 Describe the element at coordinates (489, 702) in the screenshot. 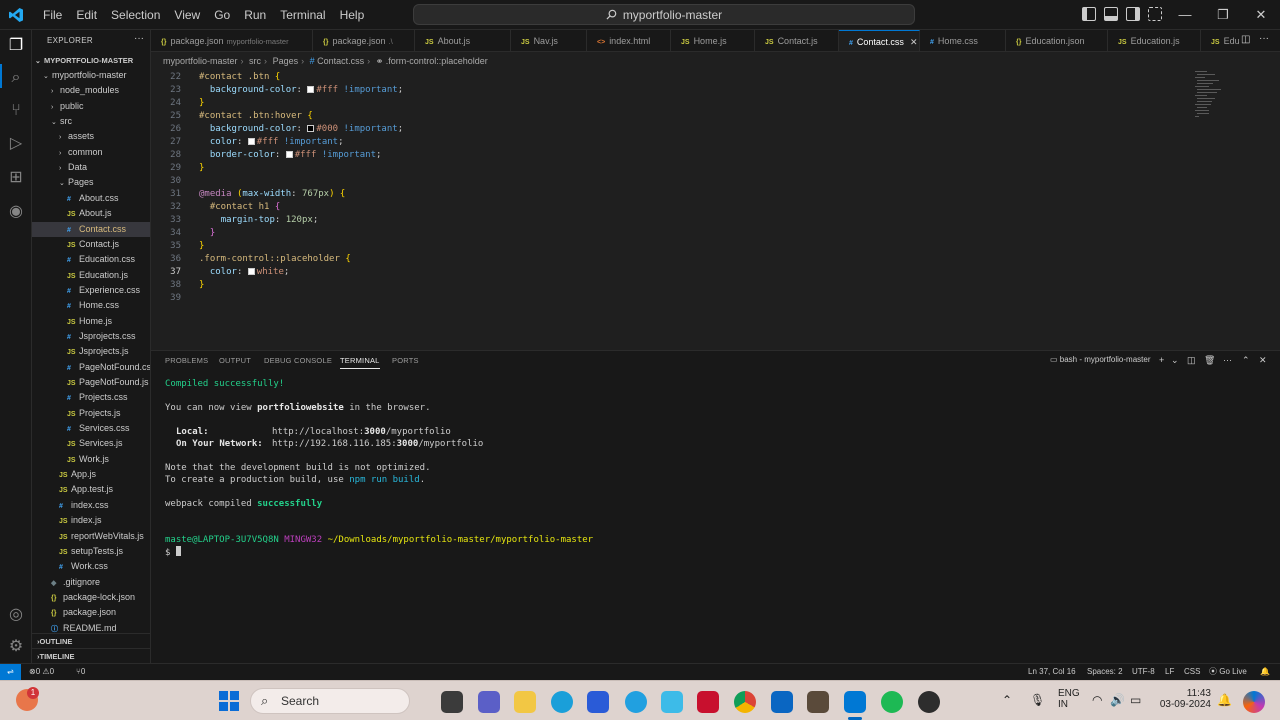

I see `teams-icon` at that location.